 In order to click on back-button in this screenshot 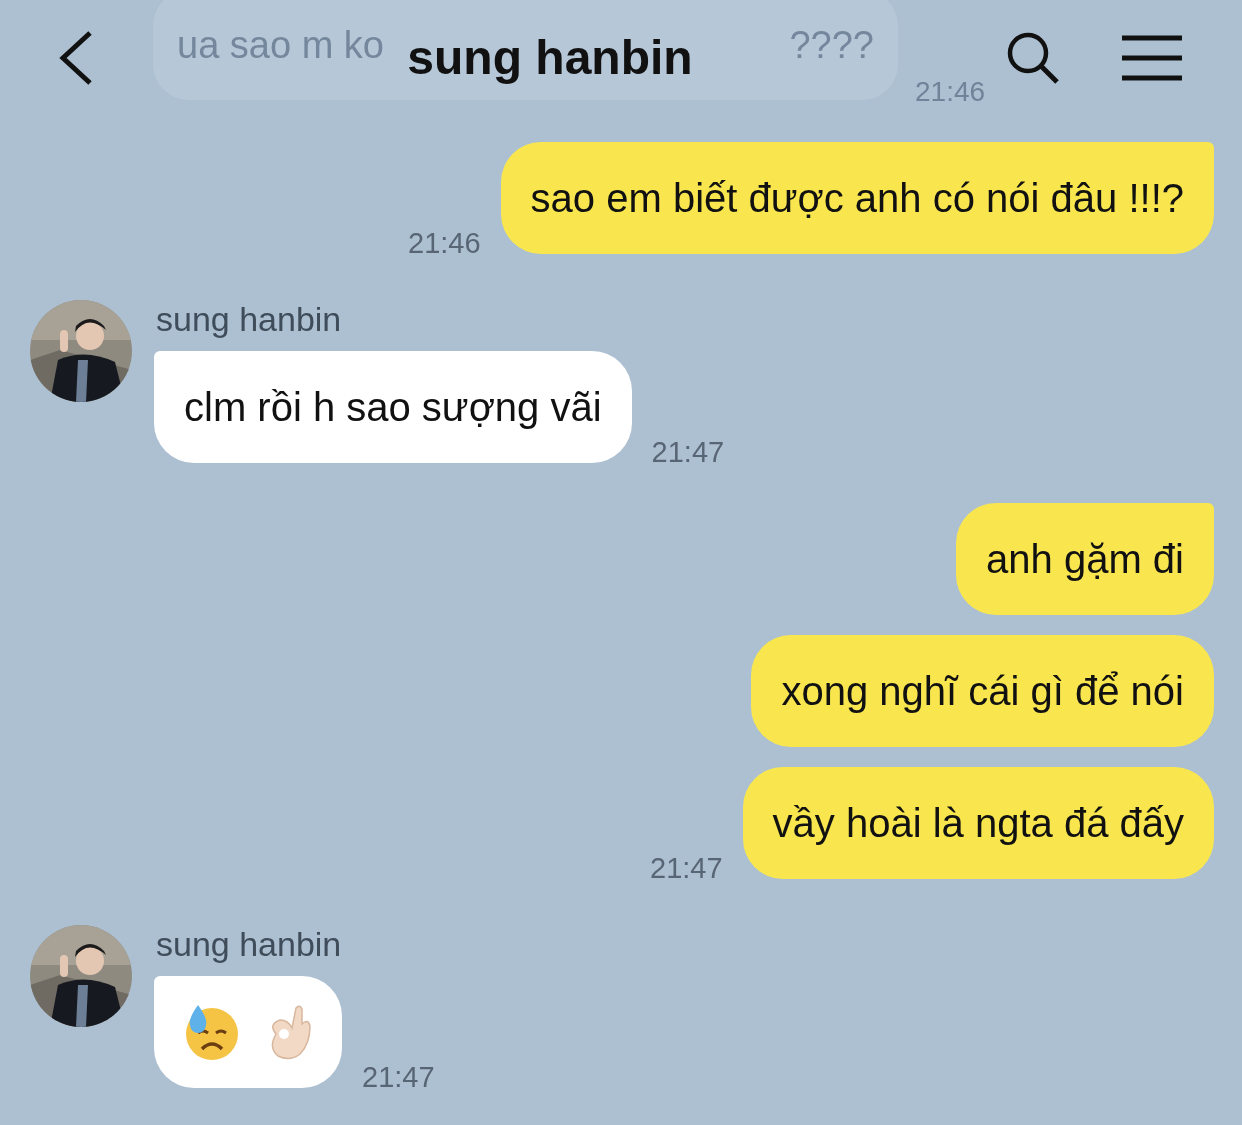, I will do `click(76, 57)`.